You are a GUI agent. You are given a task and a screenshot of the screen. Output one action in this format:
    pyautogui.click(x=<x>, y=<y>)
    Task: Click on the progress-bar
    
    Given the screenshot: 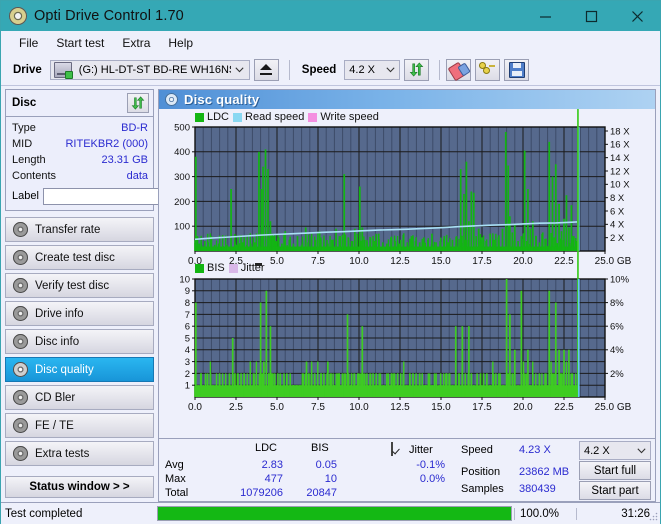 What is the action you would take?
    pyautogui.click(x=334, y=513)
    